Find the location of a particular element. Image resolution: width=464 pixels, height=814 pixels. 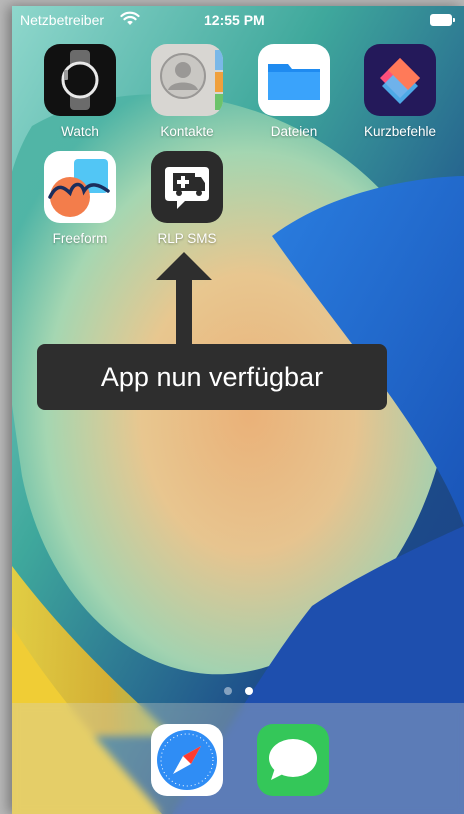

page-indicator is located at coordinates (243, 691).